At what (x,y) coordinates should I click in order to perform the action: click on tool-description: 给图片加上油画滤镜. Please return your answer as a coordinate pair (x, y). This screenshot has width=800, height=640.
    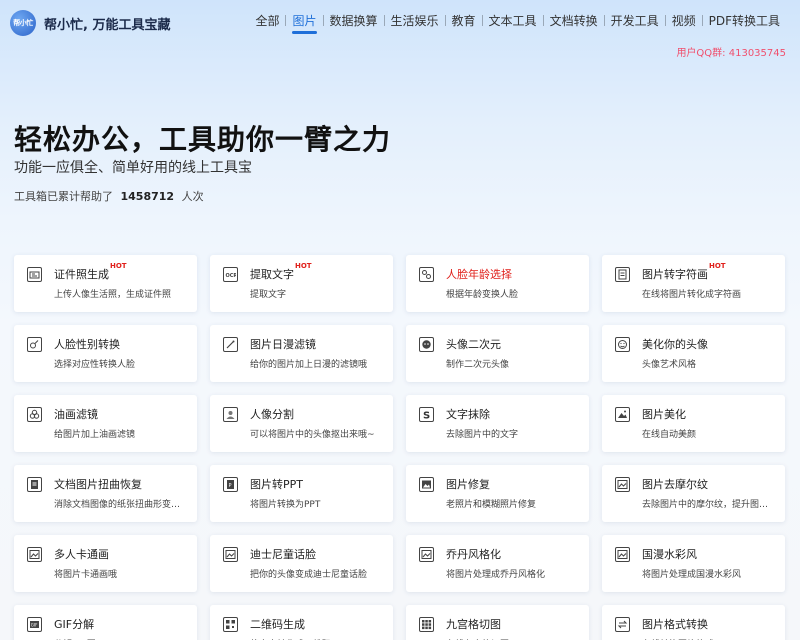
    Looking at the image, I should click on (95, 435).